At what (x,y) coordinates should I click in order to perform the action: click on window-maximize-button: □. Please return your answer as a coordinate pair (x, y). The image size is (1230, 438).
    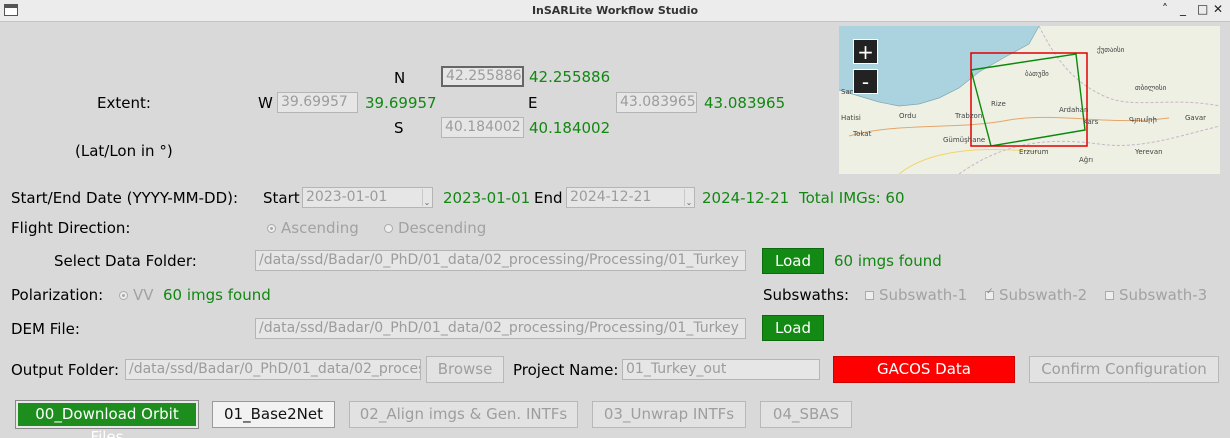
    Looking at the image, I should click on (1202, 9).